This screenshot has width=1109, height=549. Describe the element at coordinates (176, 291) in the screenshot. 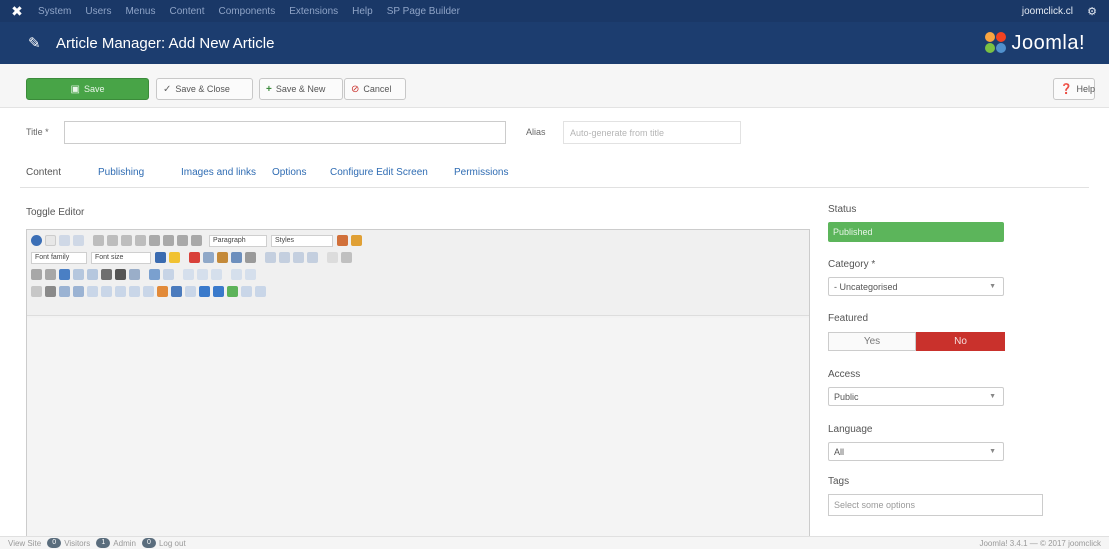

I see `emoticons-icon` at that location.